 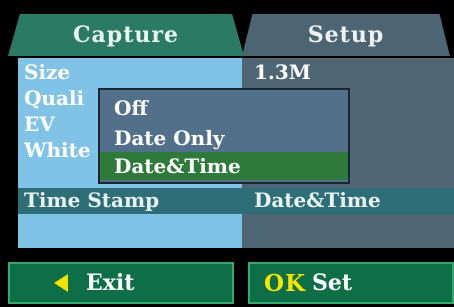 What do you see at coordinates (169, 138) in the screenshot?
I see `popup-option-label: Date Only` at bounding box center [169, 138].